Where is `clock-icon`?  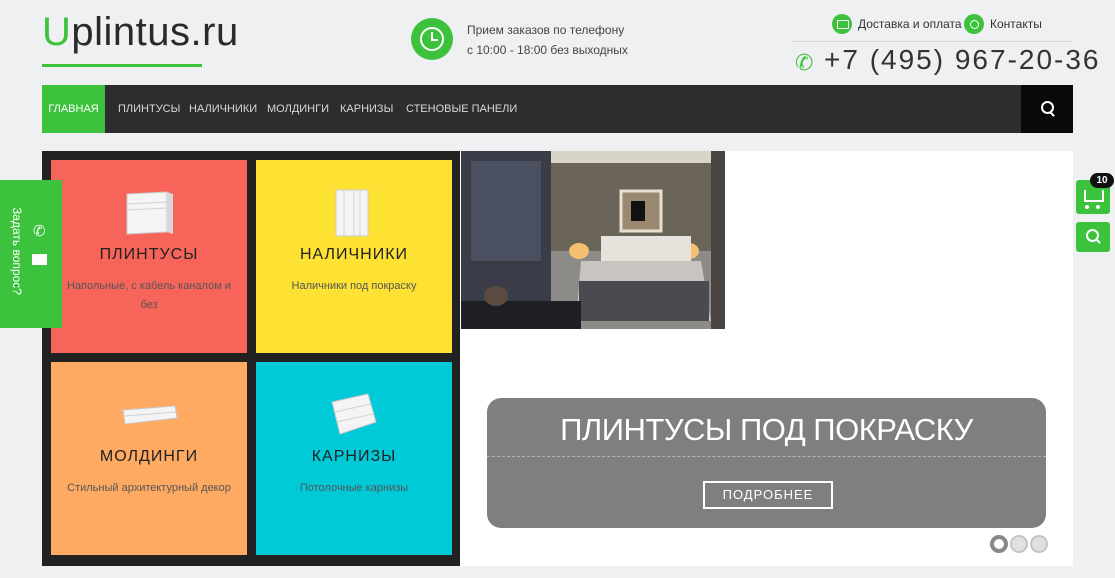
clock-icon is located at coordinates (432, 39).